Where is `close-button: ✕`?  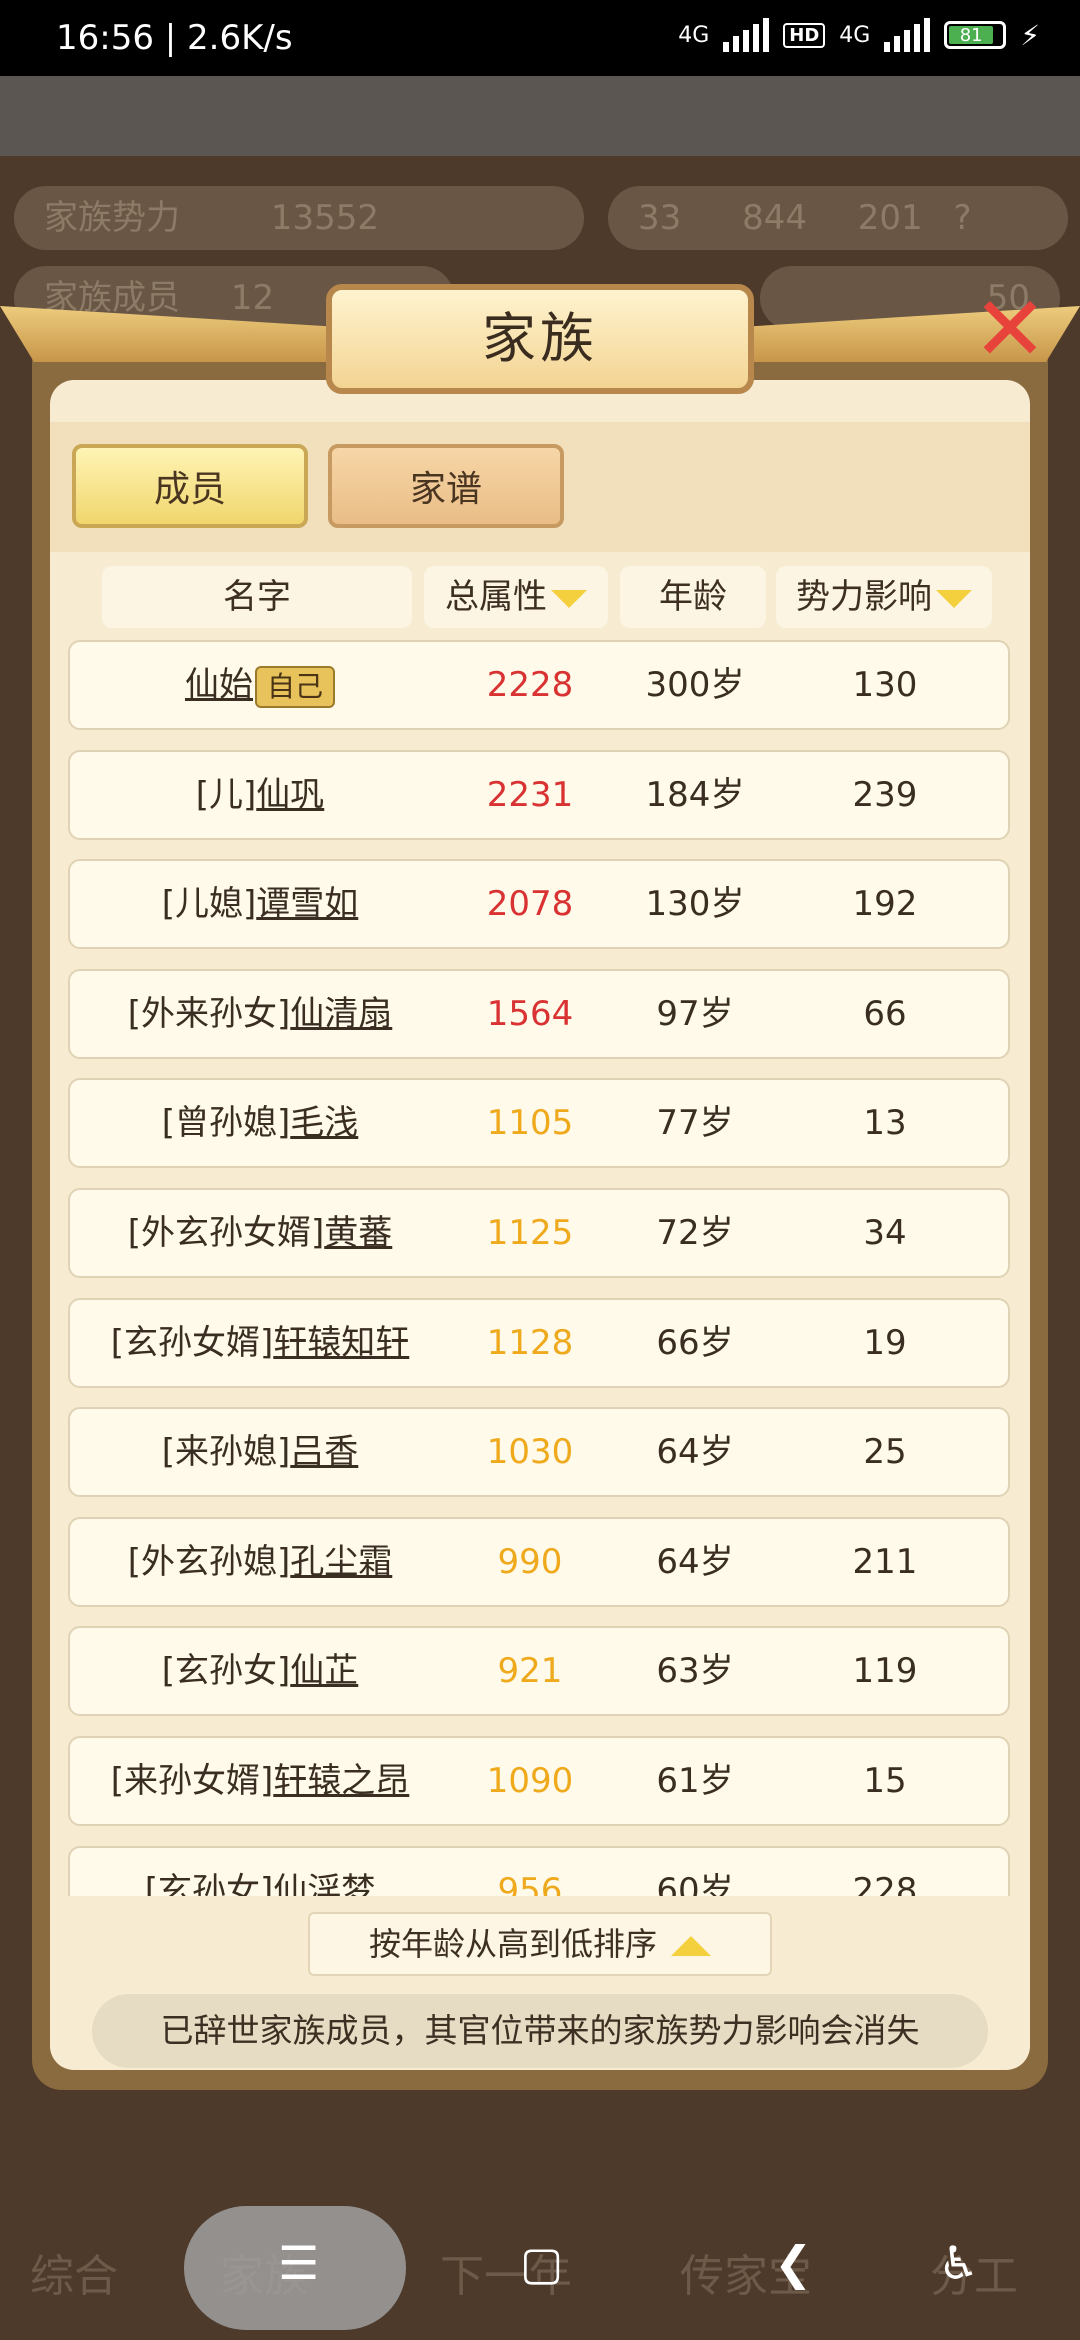 close-button: ✕ is located at coordinates (1010, 330).